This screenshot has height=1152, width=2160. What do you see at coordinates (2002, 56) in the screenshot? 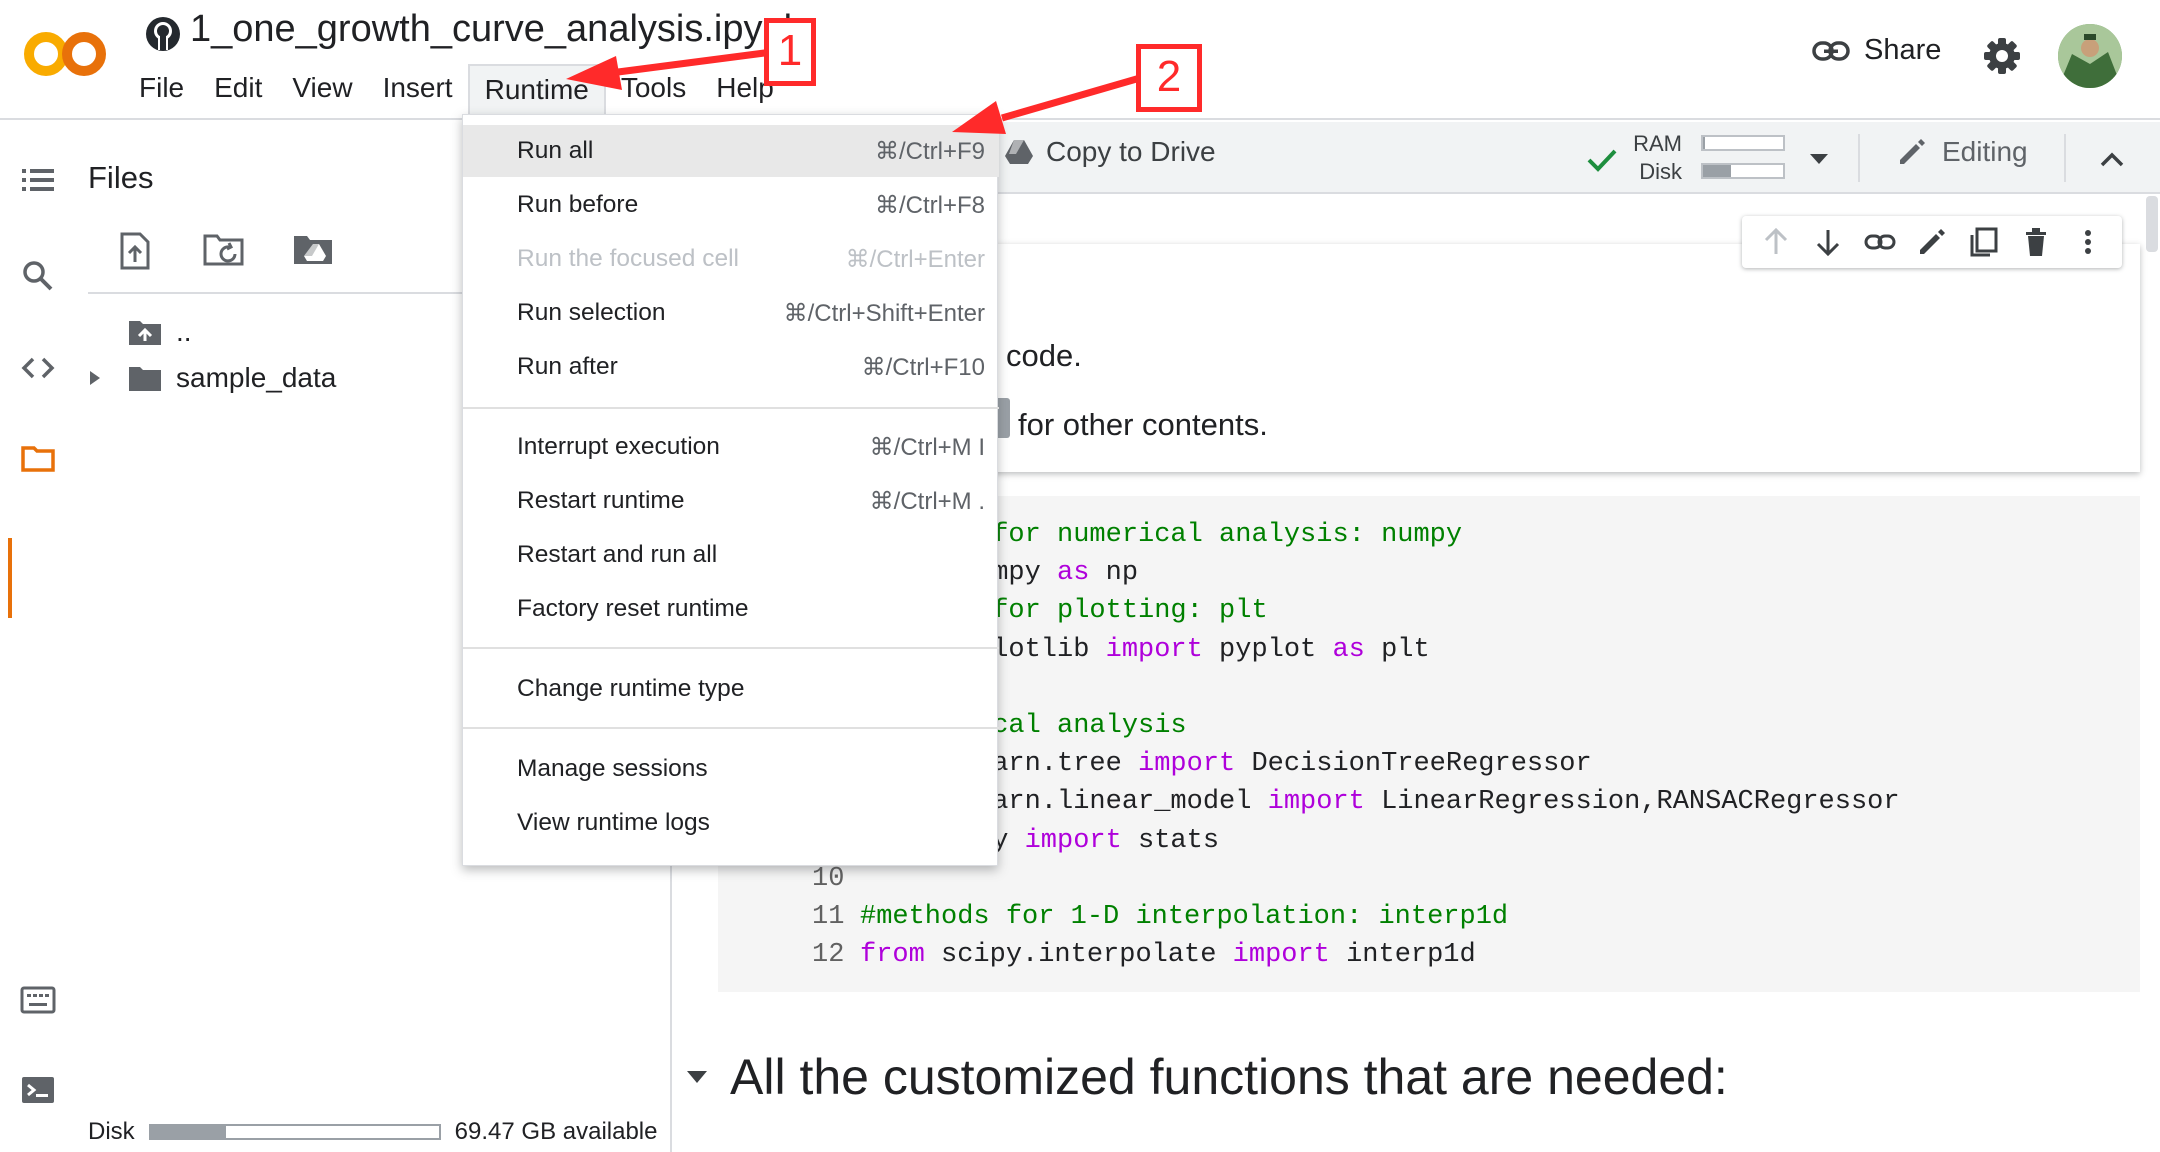
I see `gear-icon` at bounding box center [2002, 56].